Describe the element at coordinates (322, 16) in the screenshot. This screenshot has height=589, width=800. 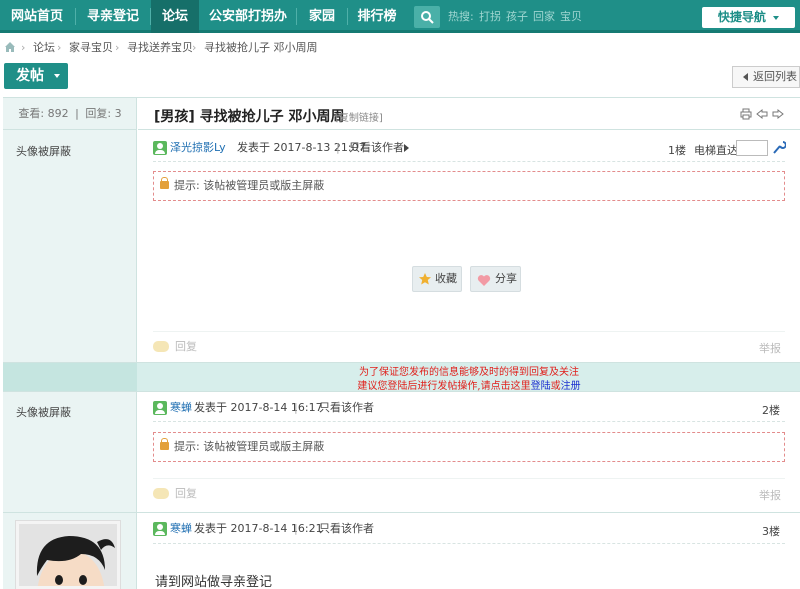
I see `nav-item-home-garden: 家园` at that location.